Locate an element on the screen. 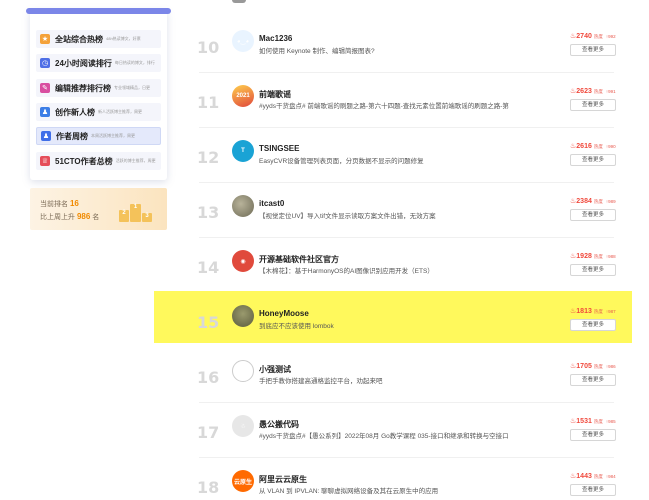 The image size is (649, 500). hot-score: ♨2616 热度 ↑990 is located at coordinates (593, 146).